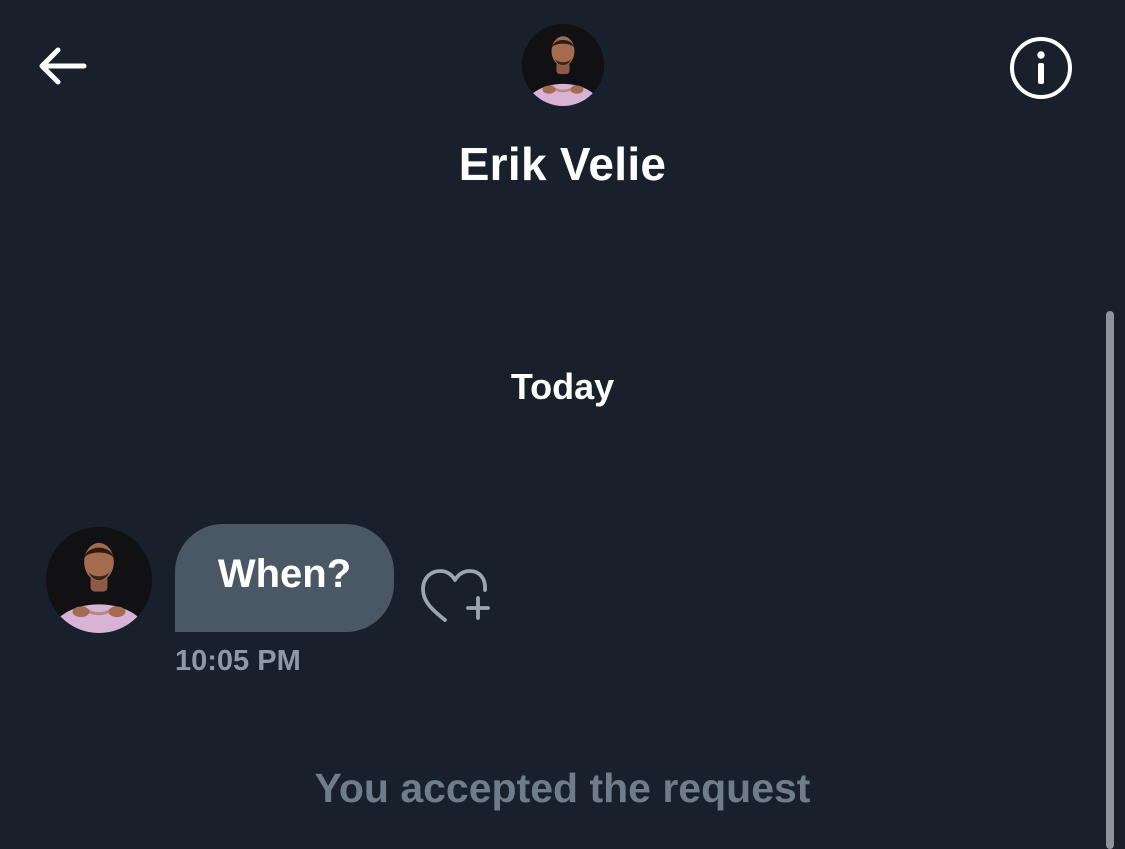 The height and width of the screenshot is (849, 1125). What do you see at coordinates (284, 574) in the screenshot?
I see `message-text: When?` at bounding box center [284, 574].